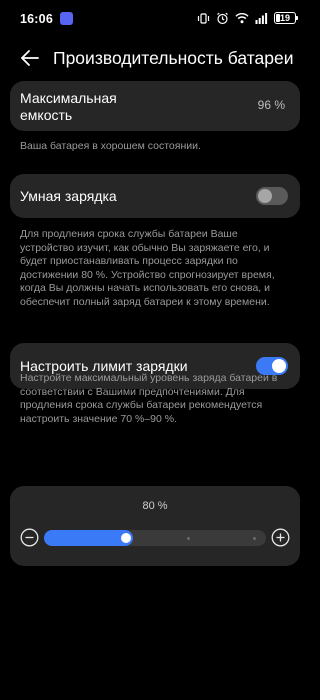  What do you see at coordinates (271, 105) in the screenshot?
I see `max-capacity-value: 96 %` at bounding box center [271, 105].